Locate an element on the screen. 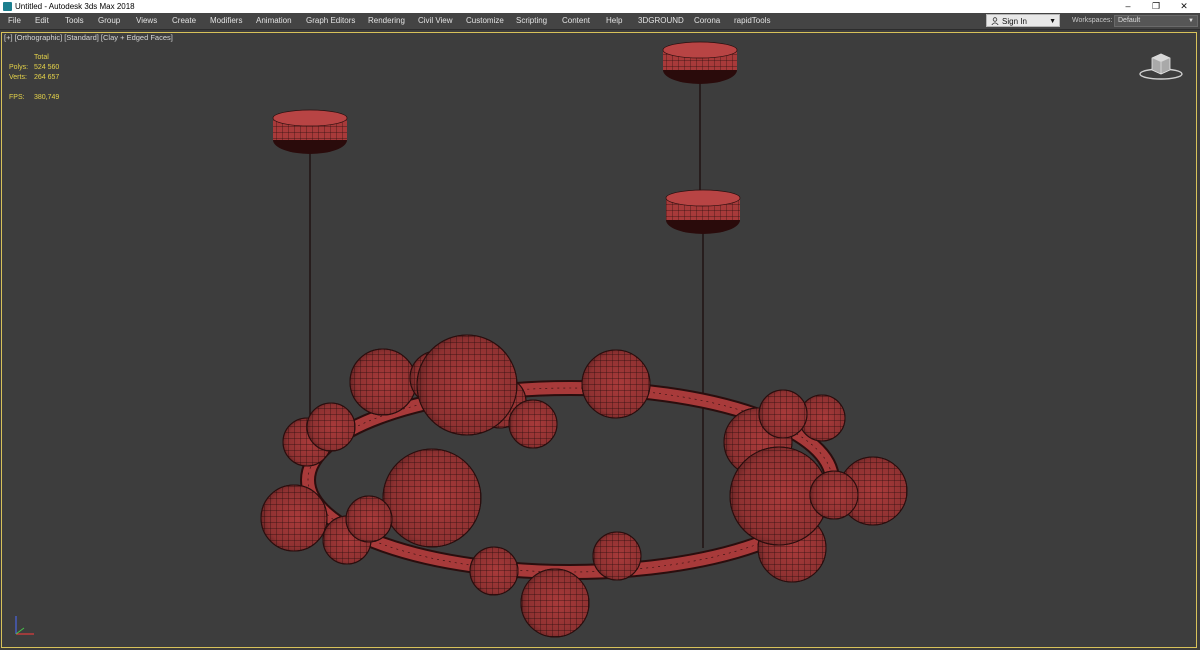  stats-verts-label: Verts: is located at coordinates (18, 77).